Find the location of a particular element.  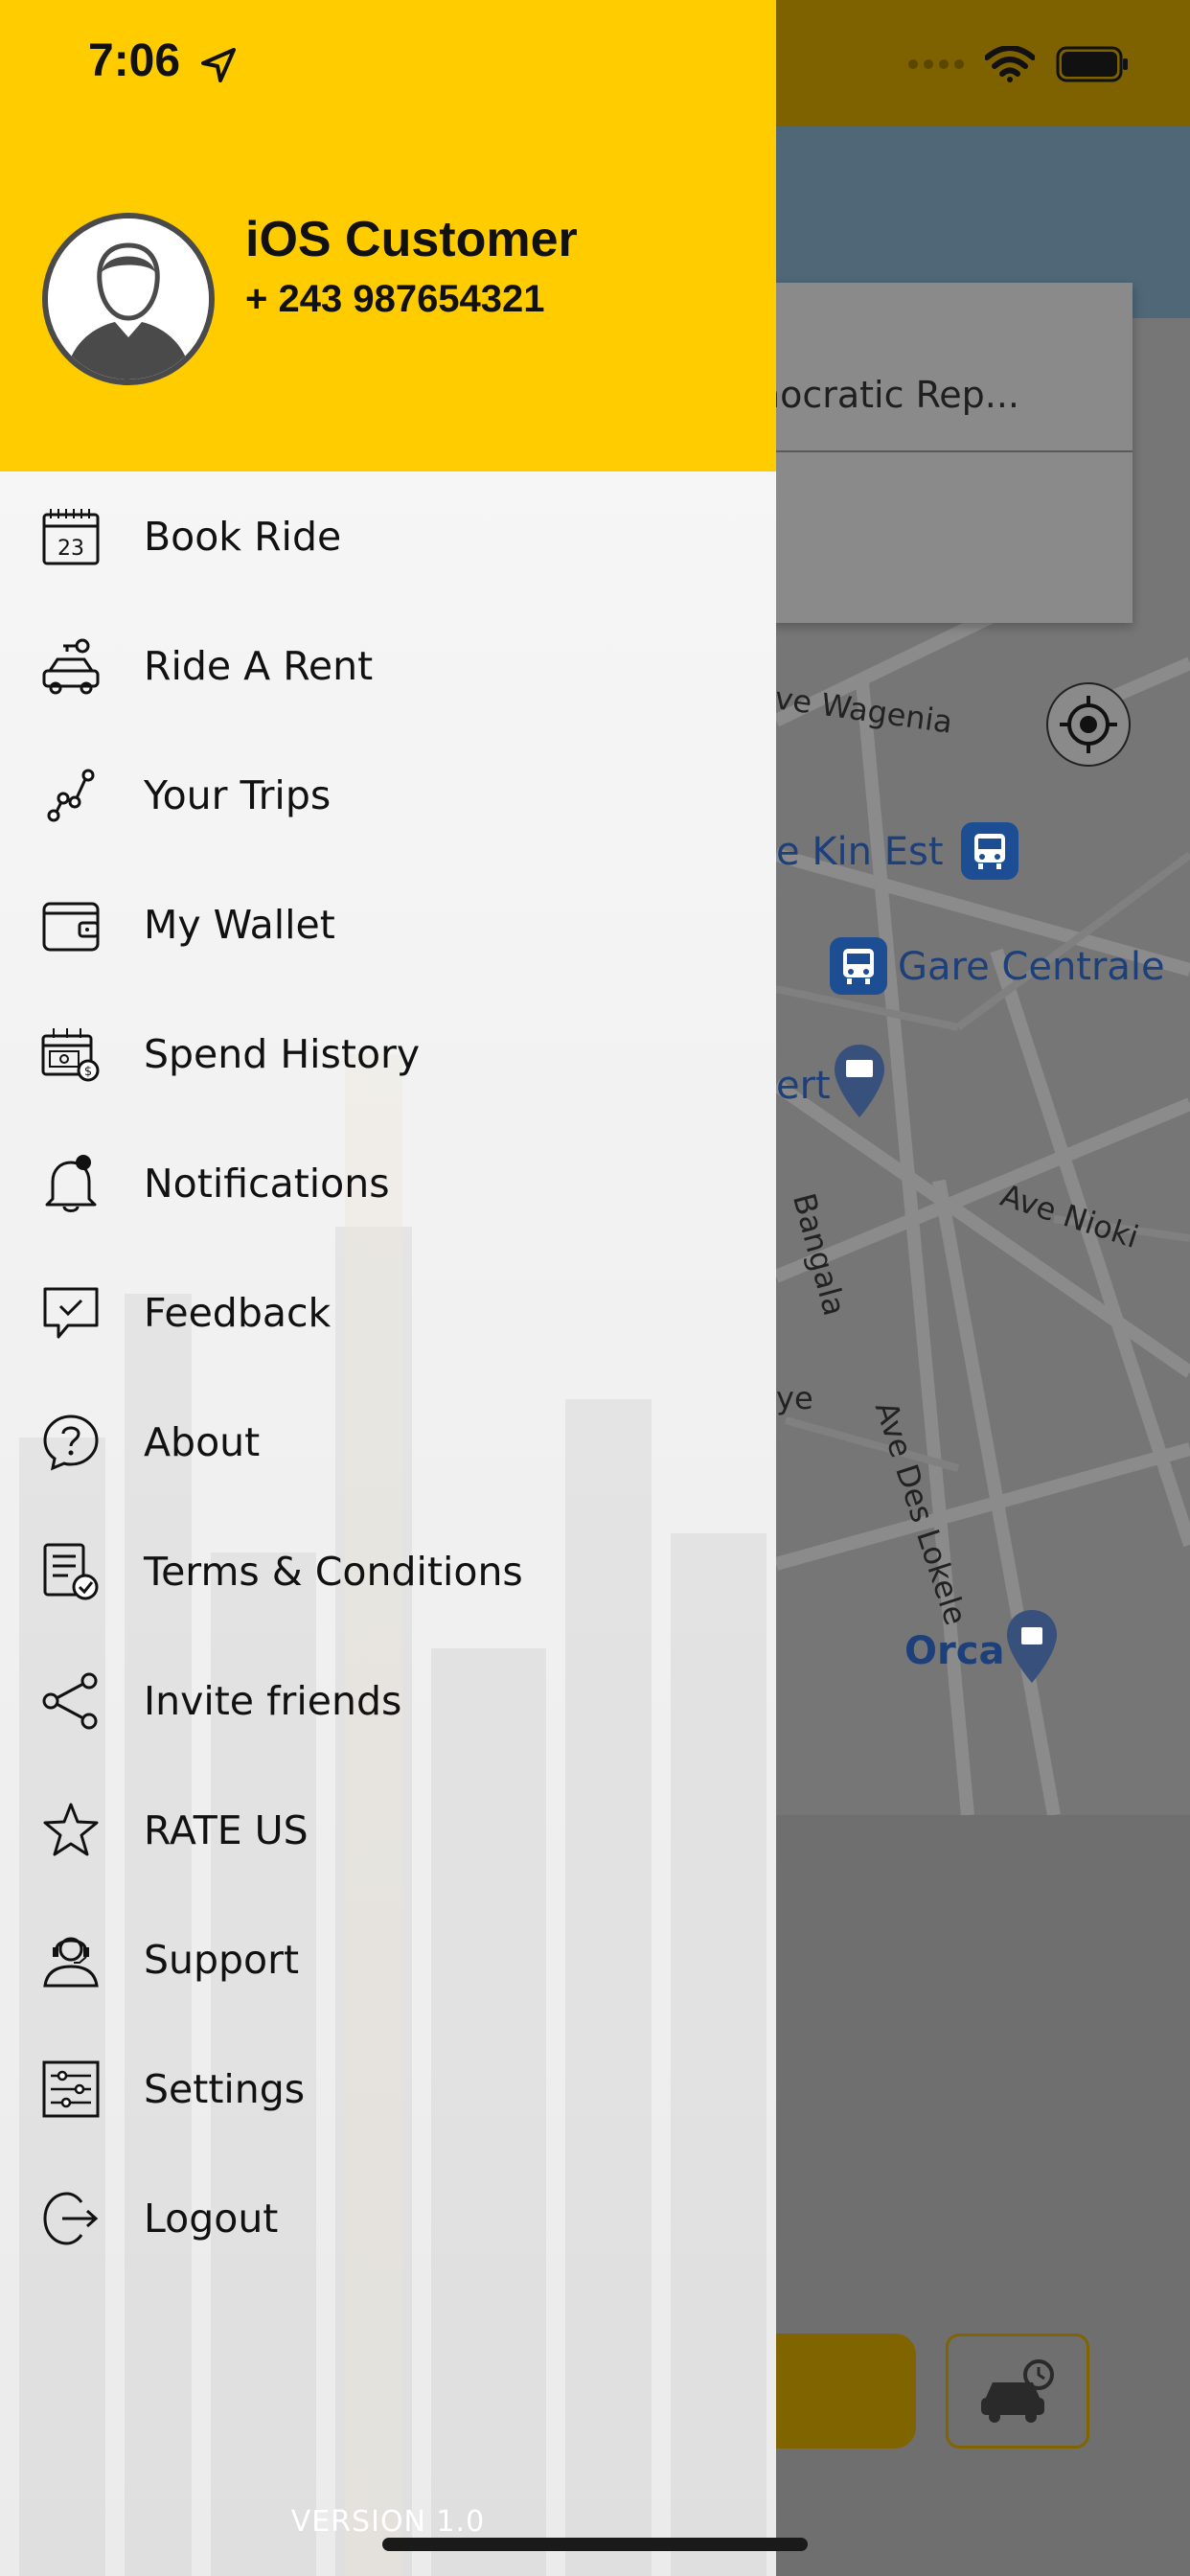

share-icon is located at coordinates (70, 1701).